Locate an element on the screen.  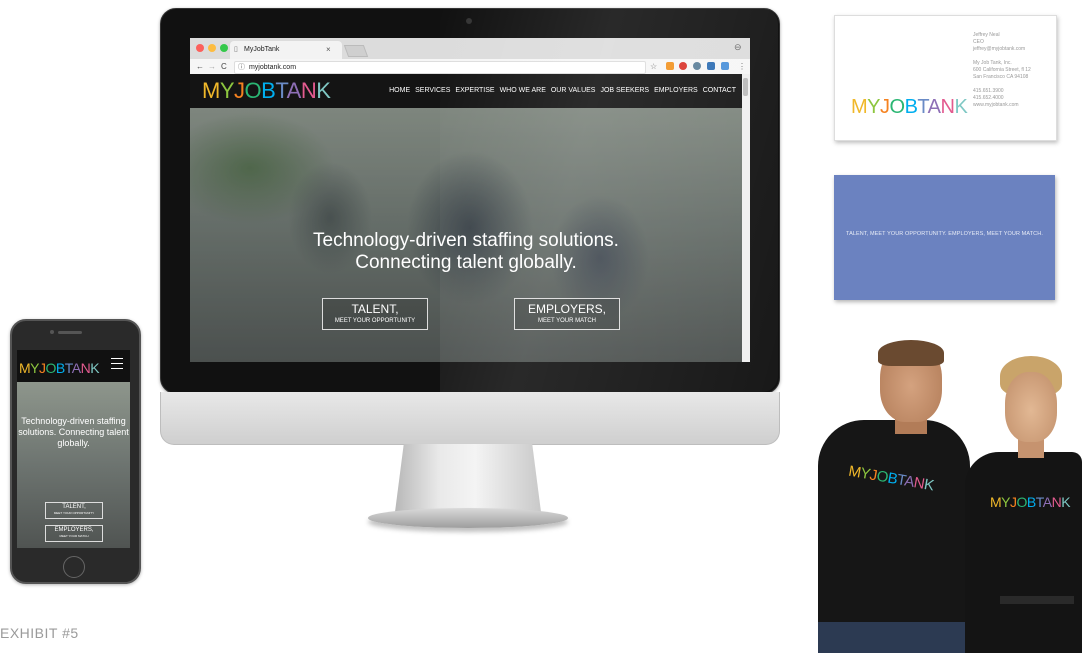
card-title: CEO is located at coordinates (978, 42).